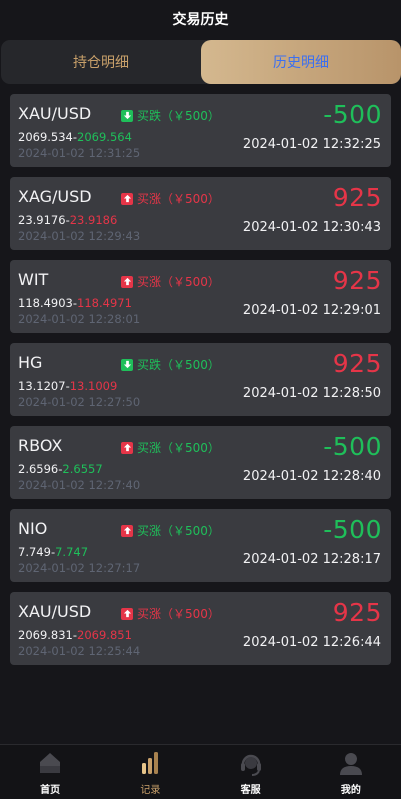  I want to click on open-time: 2024-01-02 12:31:25, so click(79, 153).